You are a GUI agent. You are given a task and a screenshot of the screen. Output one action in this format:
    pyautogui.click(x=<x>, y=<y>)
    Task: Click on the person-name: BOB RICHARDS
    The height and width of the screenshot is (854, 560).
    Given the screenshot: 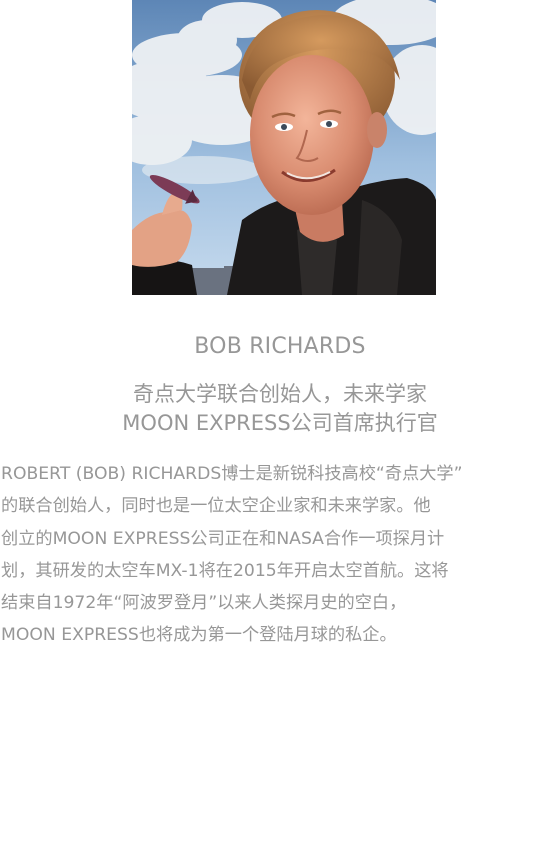 What is the action you would take?
    pyautogui.click(x=280, y=346)
    